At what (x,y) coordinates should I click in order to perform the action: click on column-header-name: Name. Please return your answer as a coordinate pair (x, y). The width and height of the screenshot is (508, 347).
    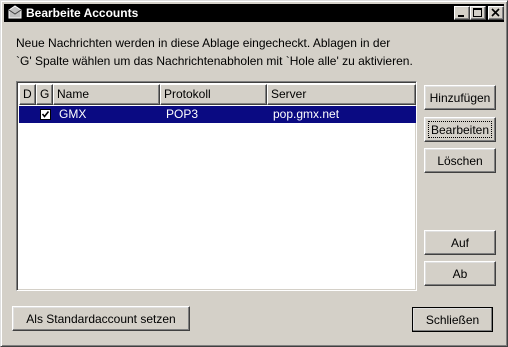
    Looking at the image, I should click on (106, 94).